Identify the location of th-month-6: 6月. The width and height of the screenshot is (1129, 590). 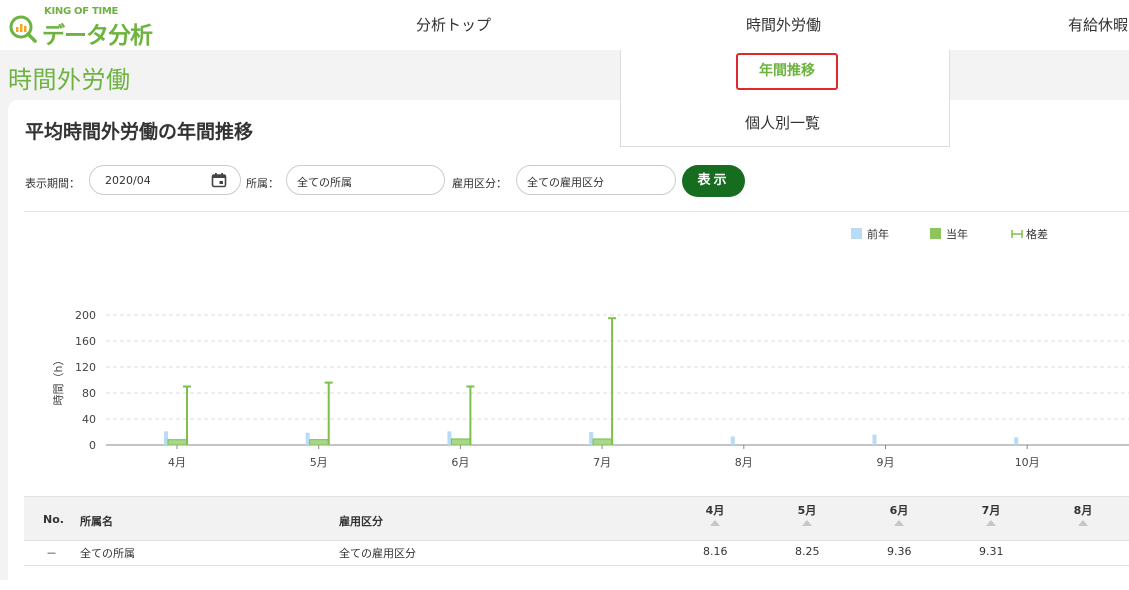
(899, 510).